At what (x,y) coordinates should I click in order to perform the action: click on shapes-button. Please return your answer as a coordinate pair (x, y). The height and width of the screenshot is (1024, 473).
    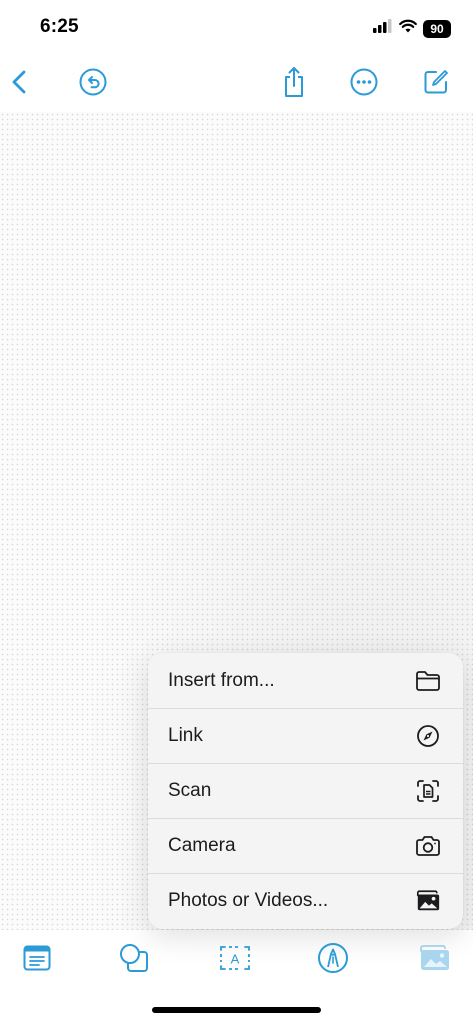
    Looking at the image, I should click on (134, 960).